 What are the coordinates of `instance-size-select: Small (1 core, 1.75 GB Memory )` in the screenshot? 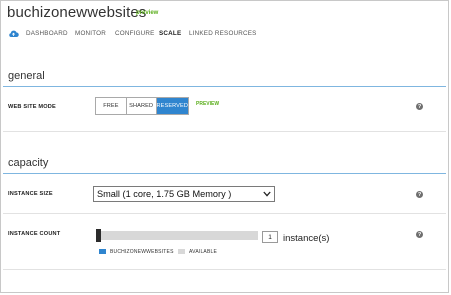 It's located at (184, 194).